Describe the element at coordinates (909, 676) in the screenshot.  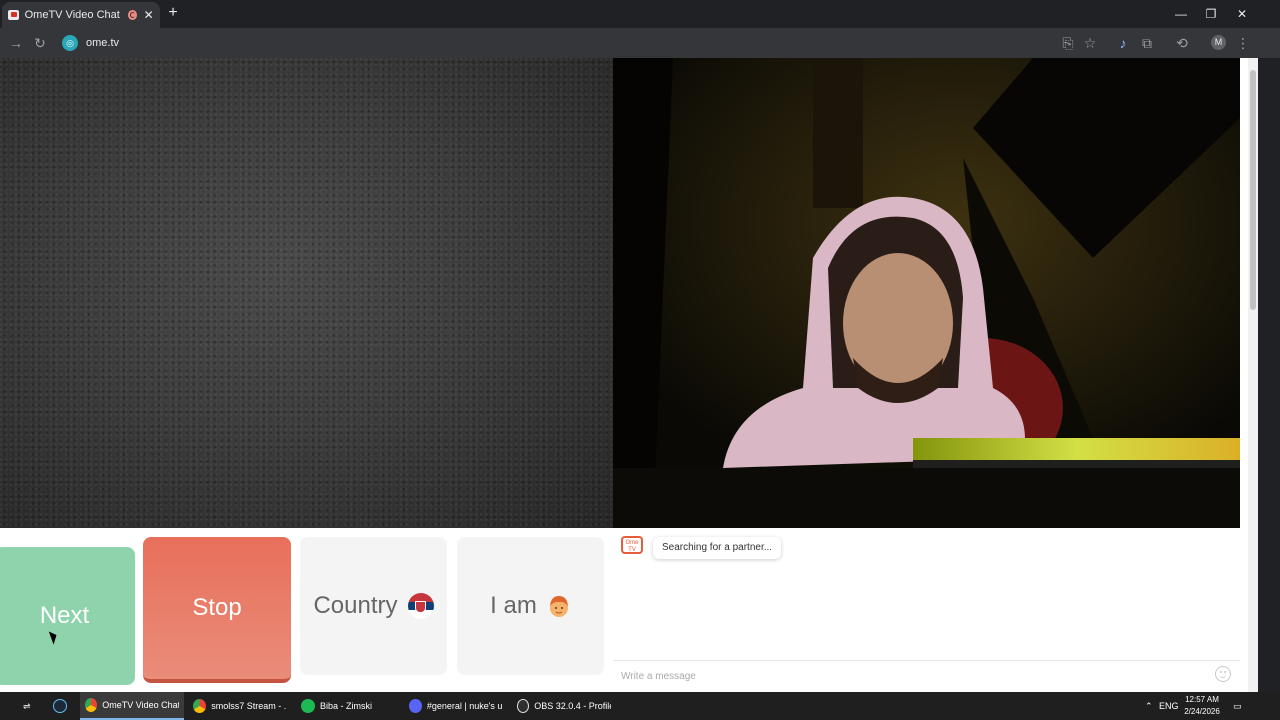
I see `message-input` at that location.